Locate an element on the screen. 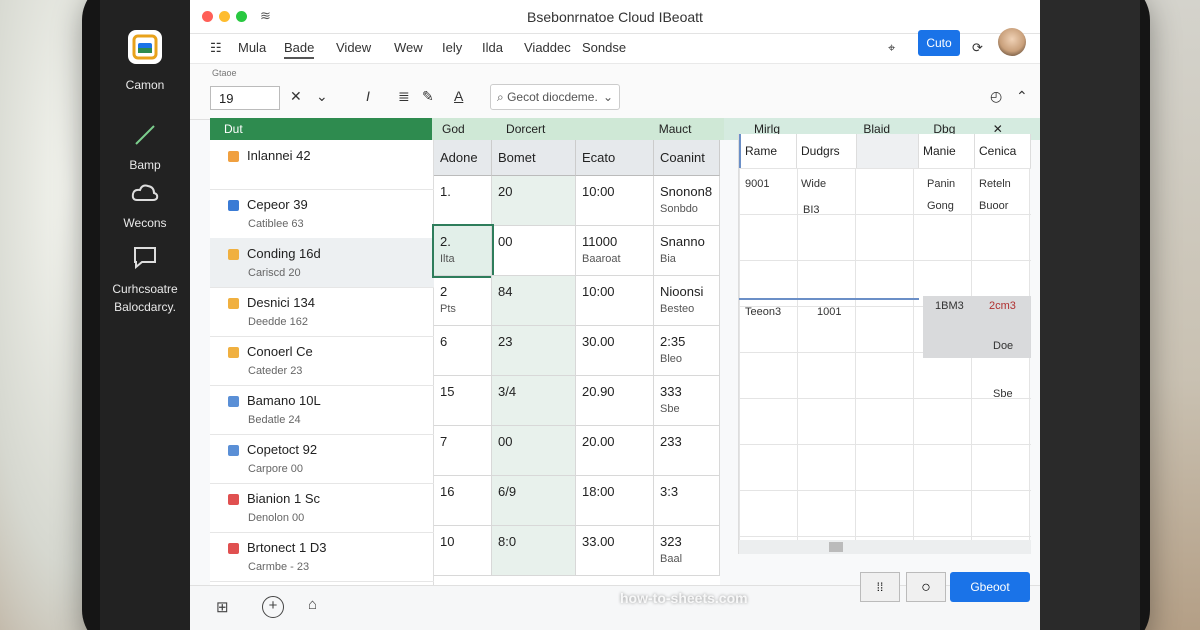  grid2-cell: Buoor is located at coordinates (993, 206).